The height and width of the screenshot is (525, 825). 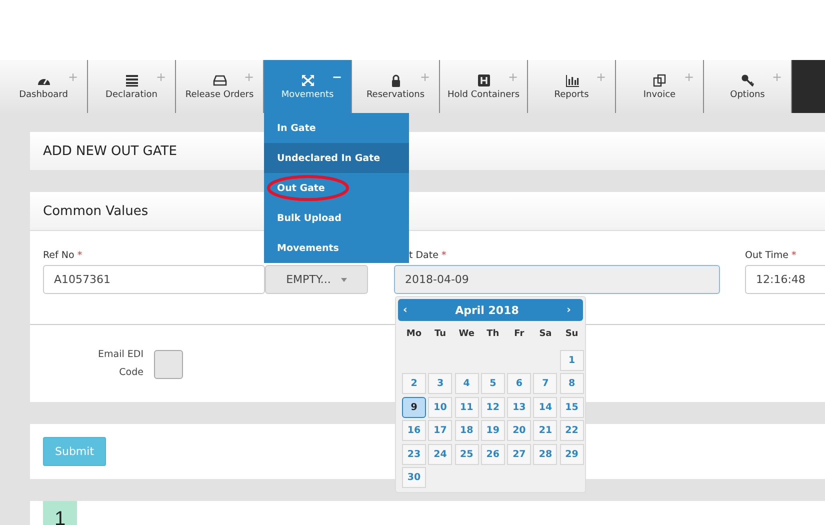 What do you see at coordinates (483, 95) in the screenshot?
I see `tab-label: Hold Containers` at bounding box center [483, 95].